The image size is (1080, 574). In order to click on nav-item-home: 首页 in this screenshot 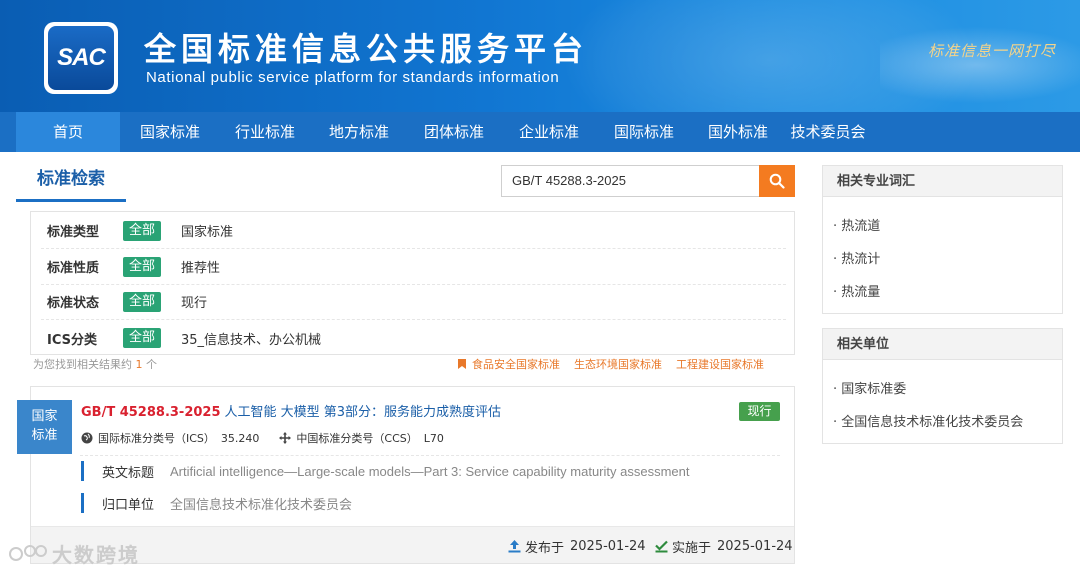, I will do `click(68, 132)`.